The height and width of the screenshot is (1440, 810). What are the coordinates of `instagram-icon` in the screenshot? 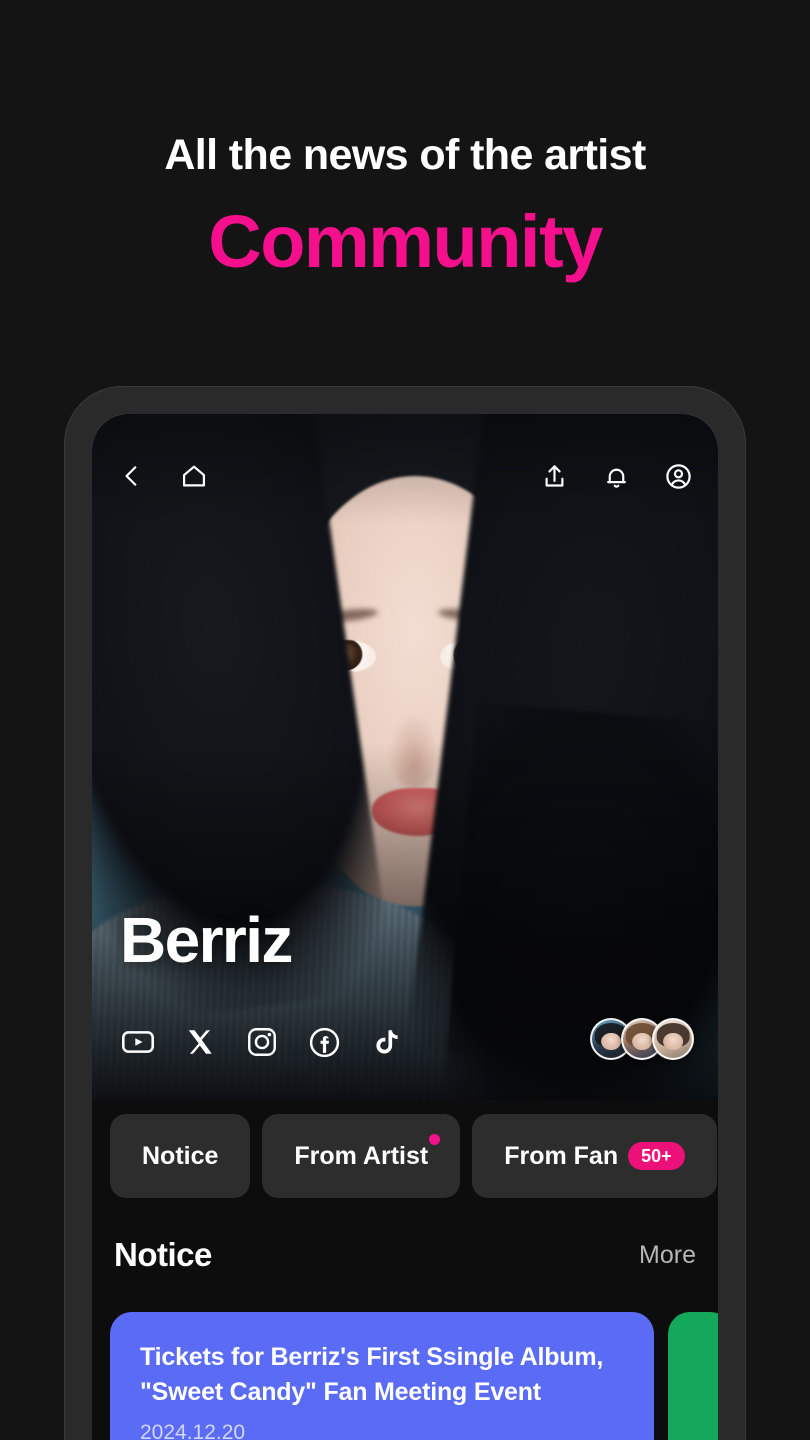 It's located at (262, 1042).